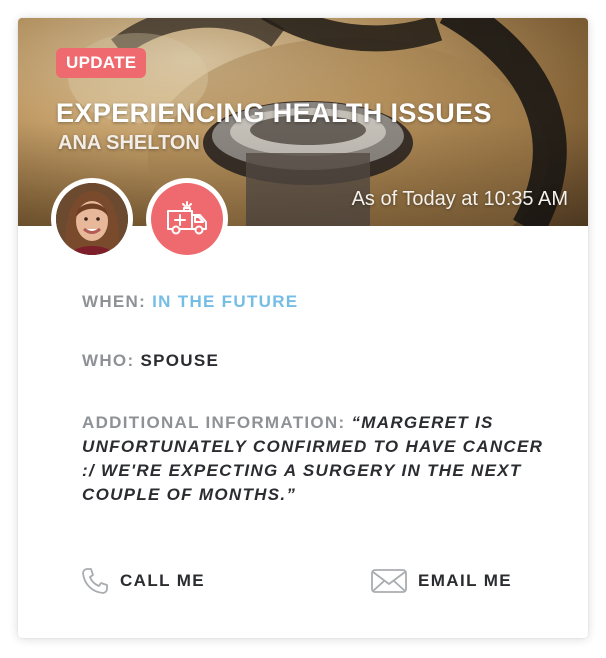  What do you see at coordinates (274, 113) in the screenshot?
I see `card-title: EXPERIENCING HEALTH ISSUES` at bounding box center [274, 113].